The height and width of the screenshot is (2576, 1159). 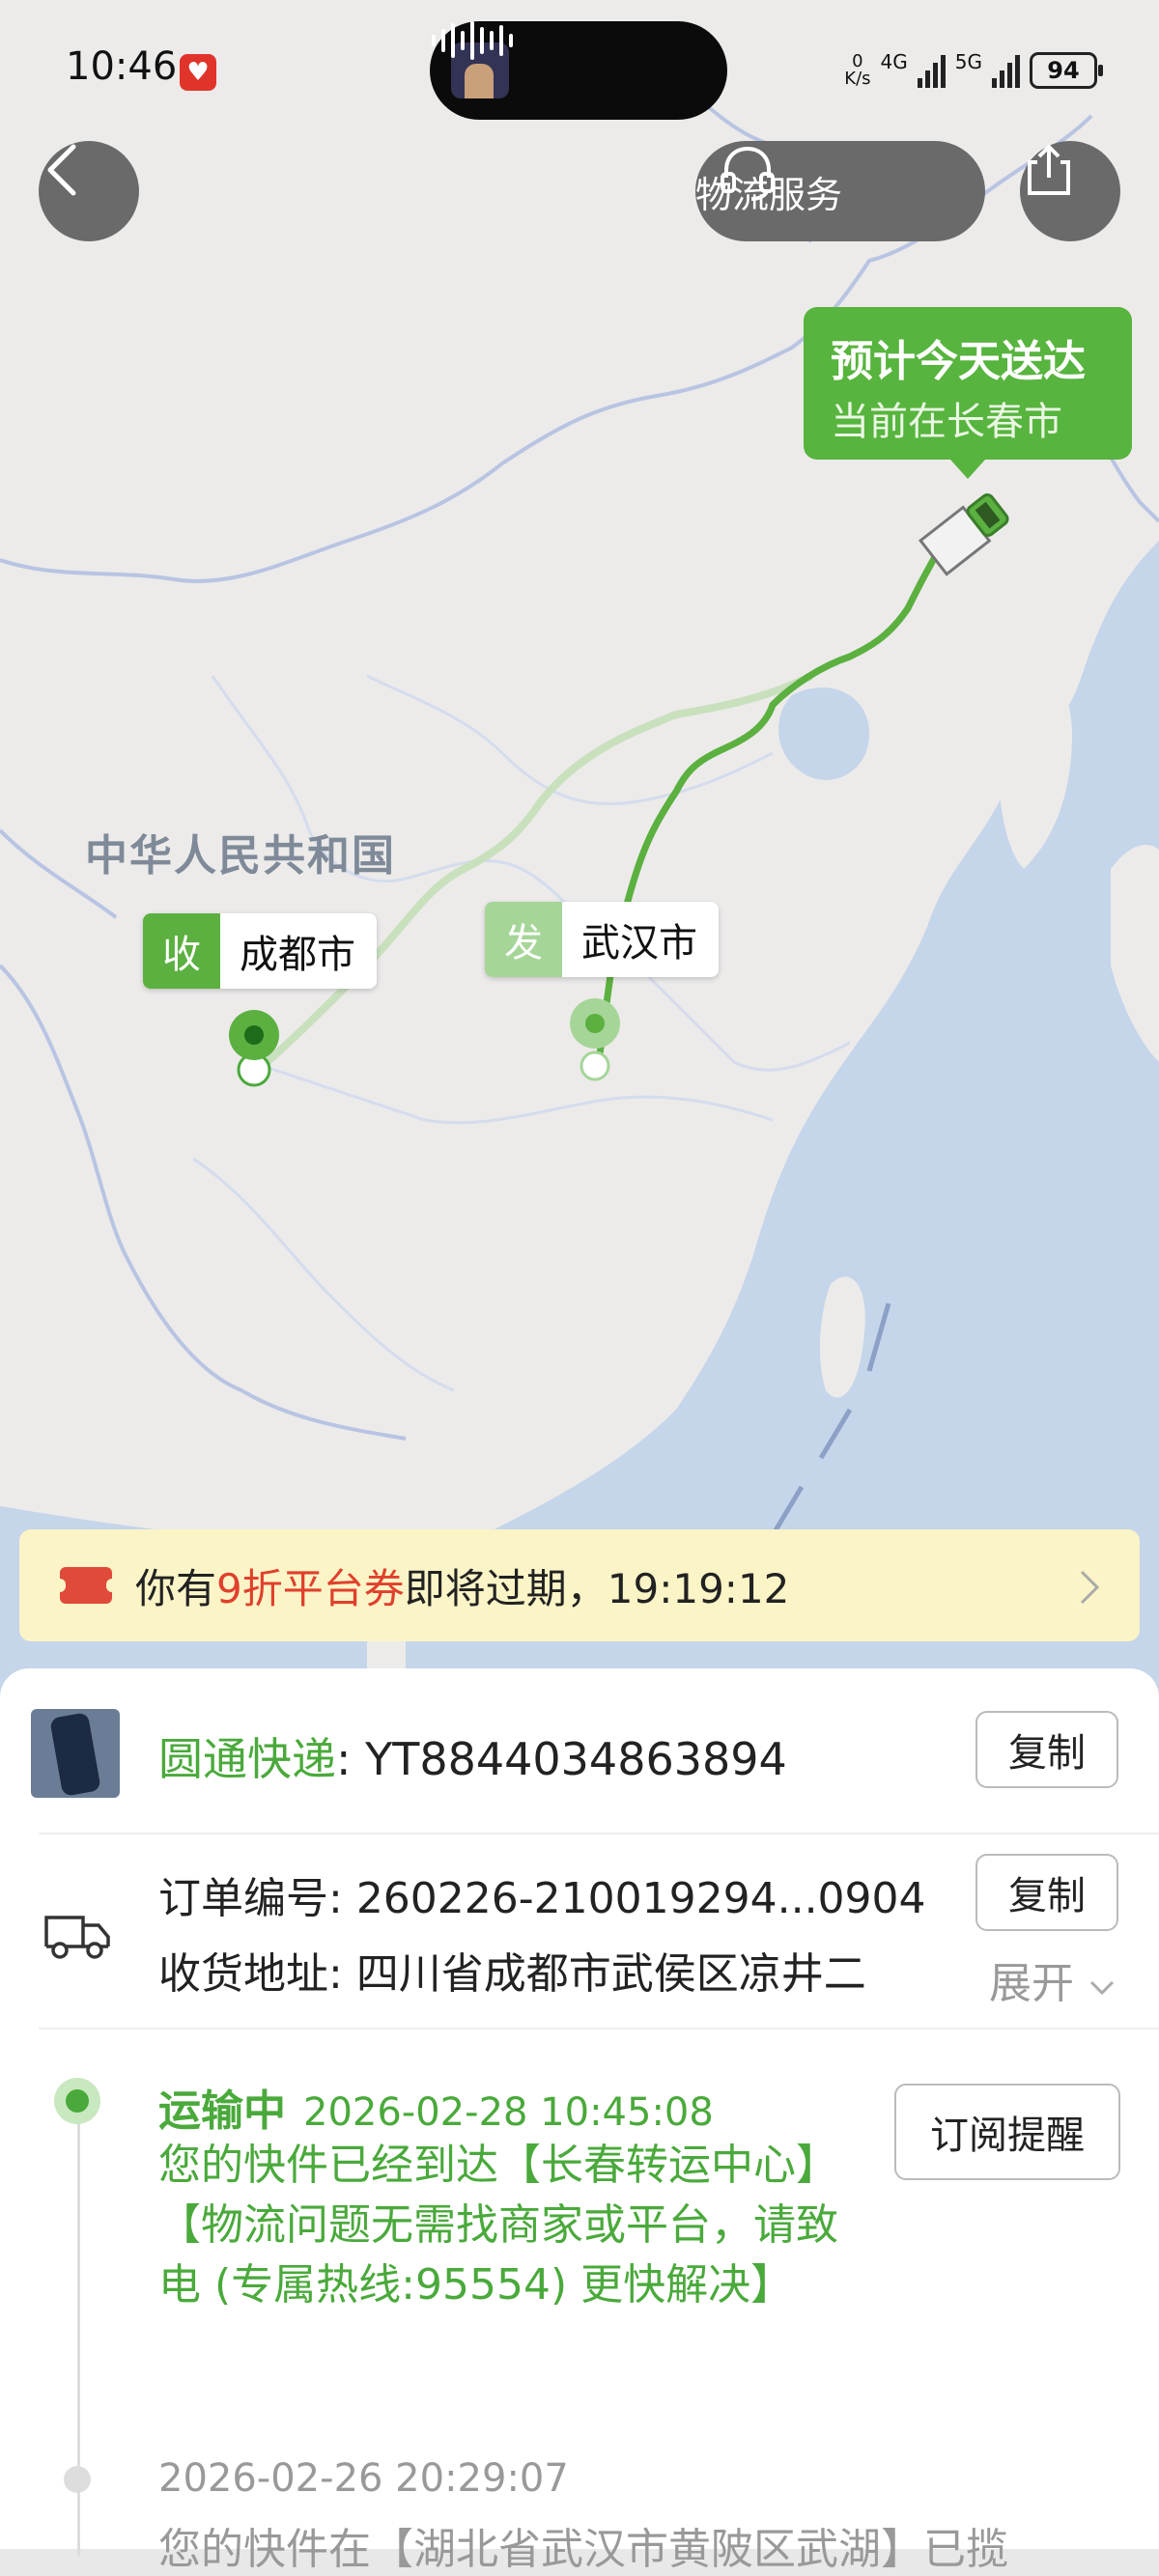 What do you see at coordinates (86, 1586) in the screenshot?
I see `coupon-ticket-icon` at bounding box center [86, 1586].